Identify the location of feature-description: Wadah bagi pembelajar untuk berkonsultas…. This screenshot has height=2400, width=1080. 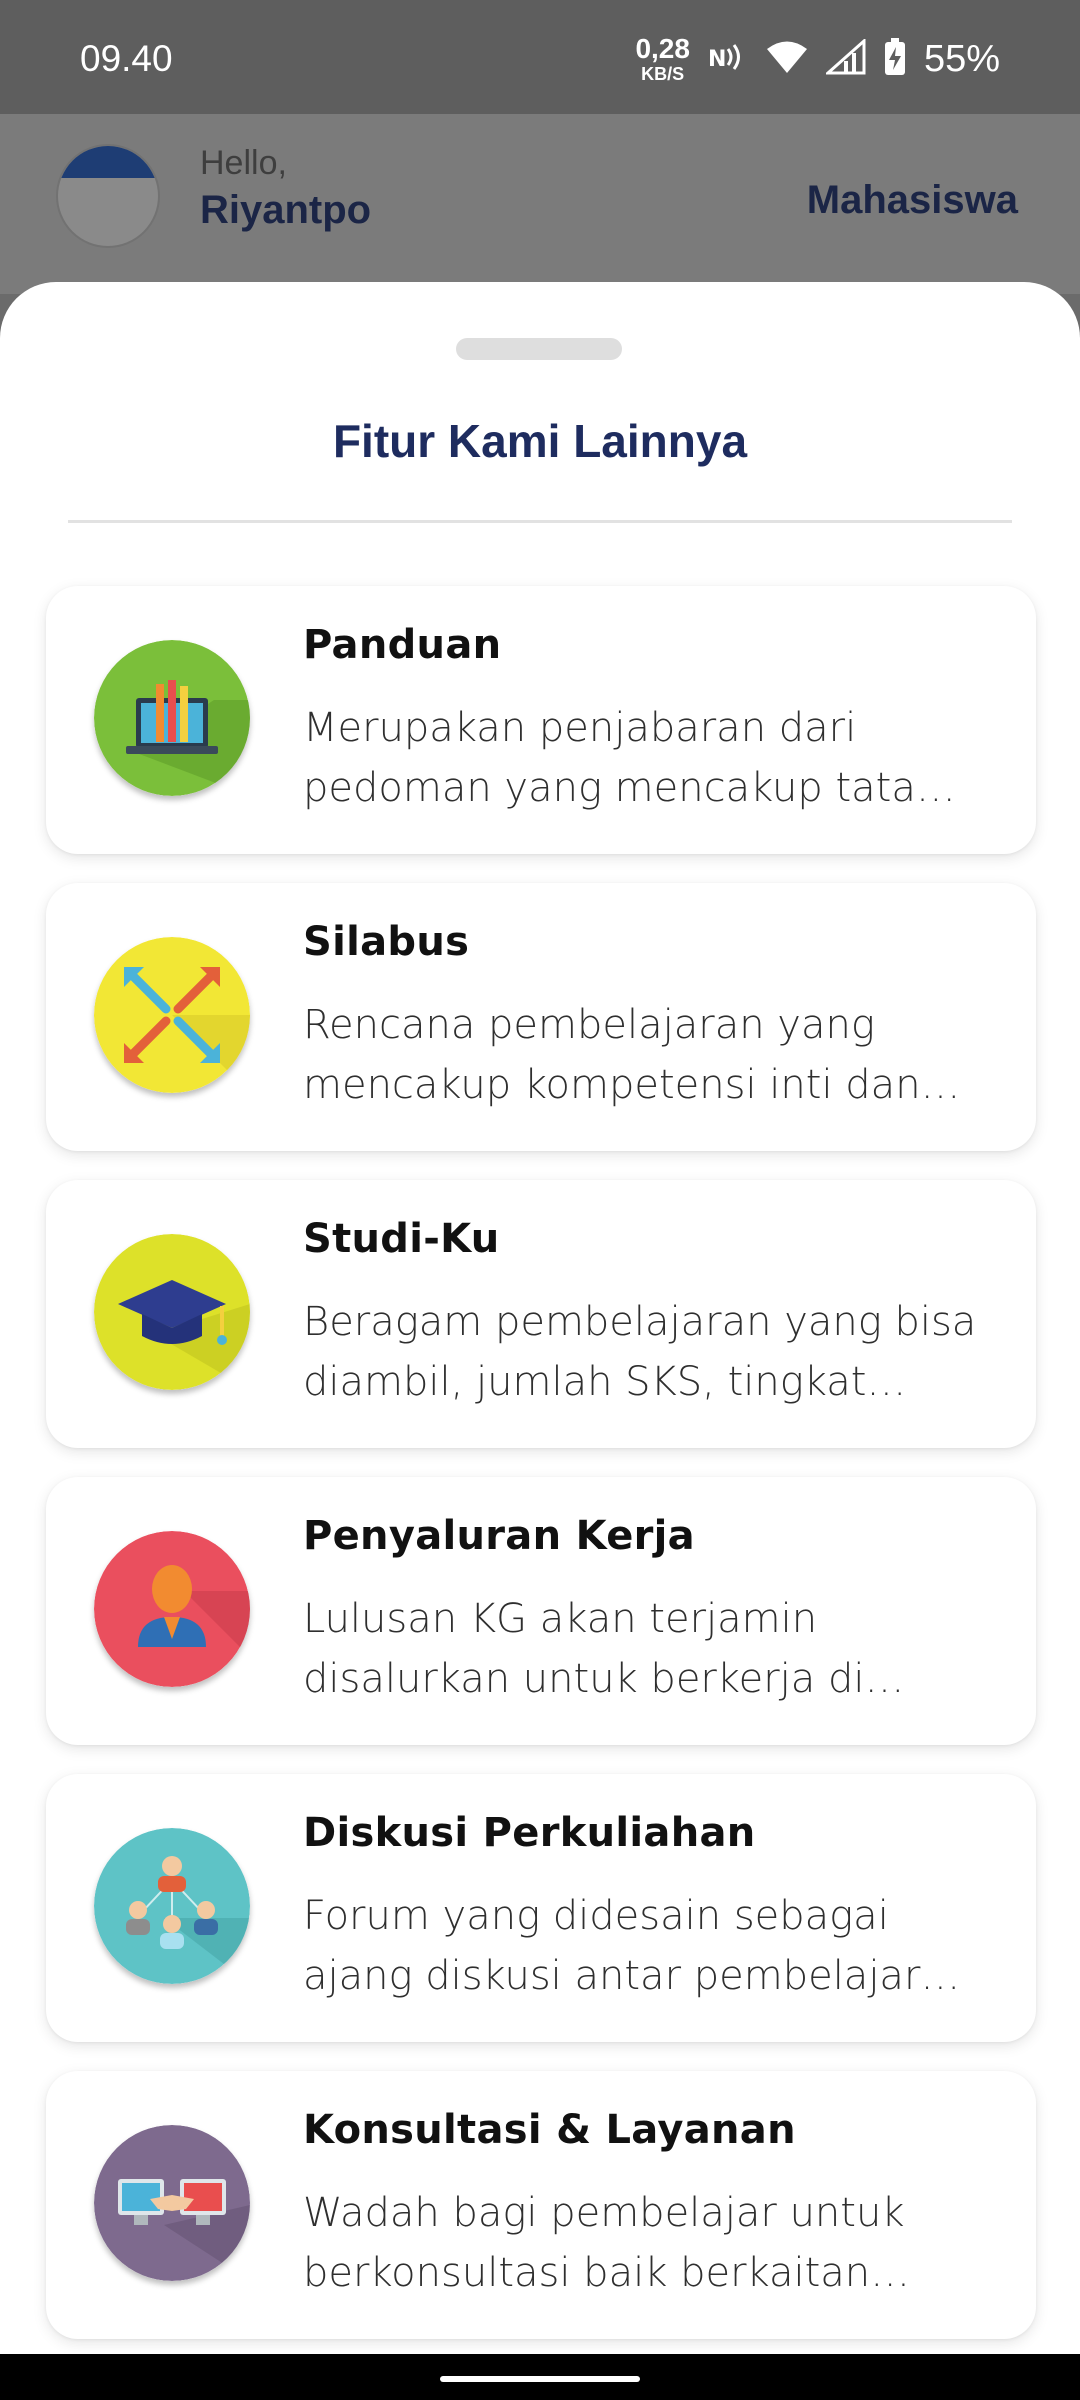
(604, 2243).